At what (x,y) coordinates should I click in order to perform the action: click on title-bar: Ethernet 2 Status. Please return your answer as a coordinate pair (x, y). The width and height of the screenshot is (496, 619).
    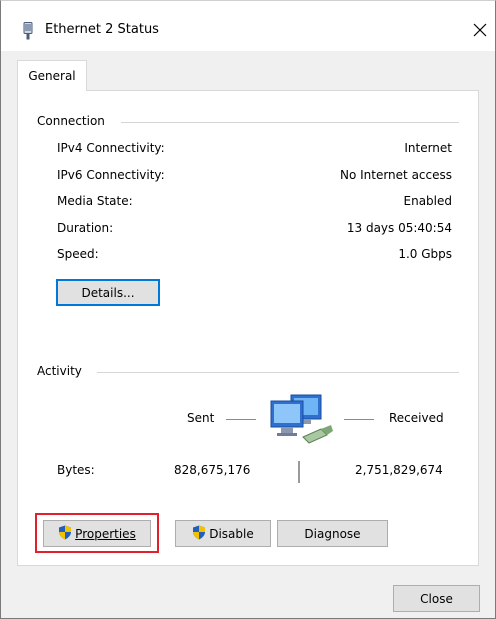
    Looking at the image, I should click on (248, 20).